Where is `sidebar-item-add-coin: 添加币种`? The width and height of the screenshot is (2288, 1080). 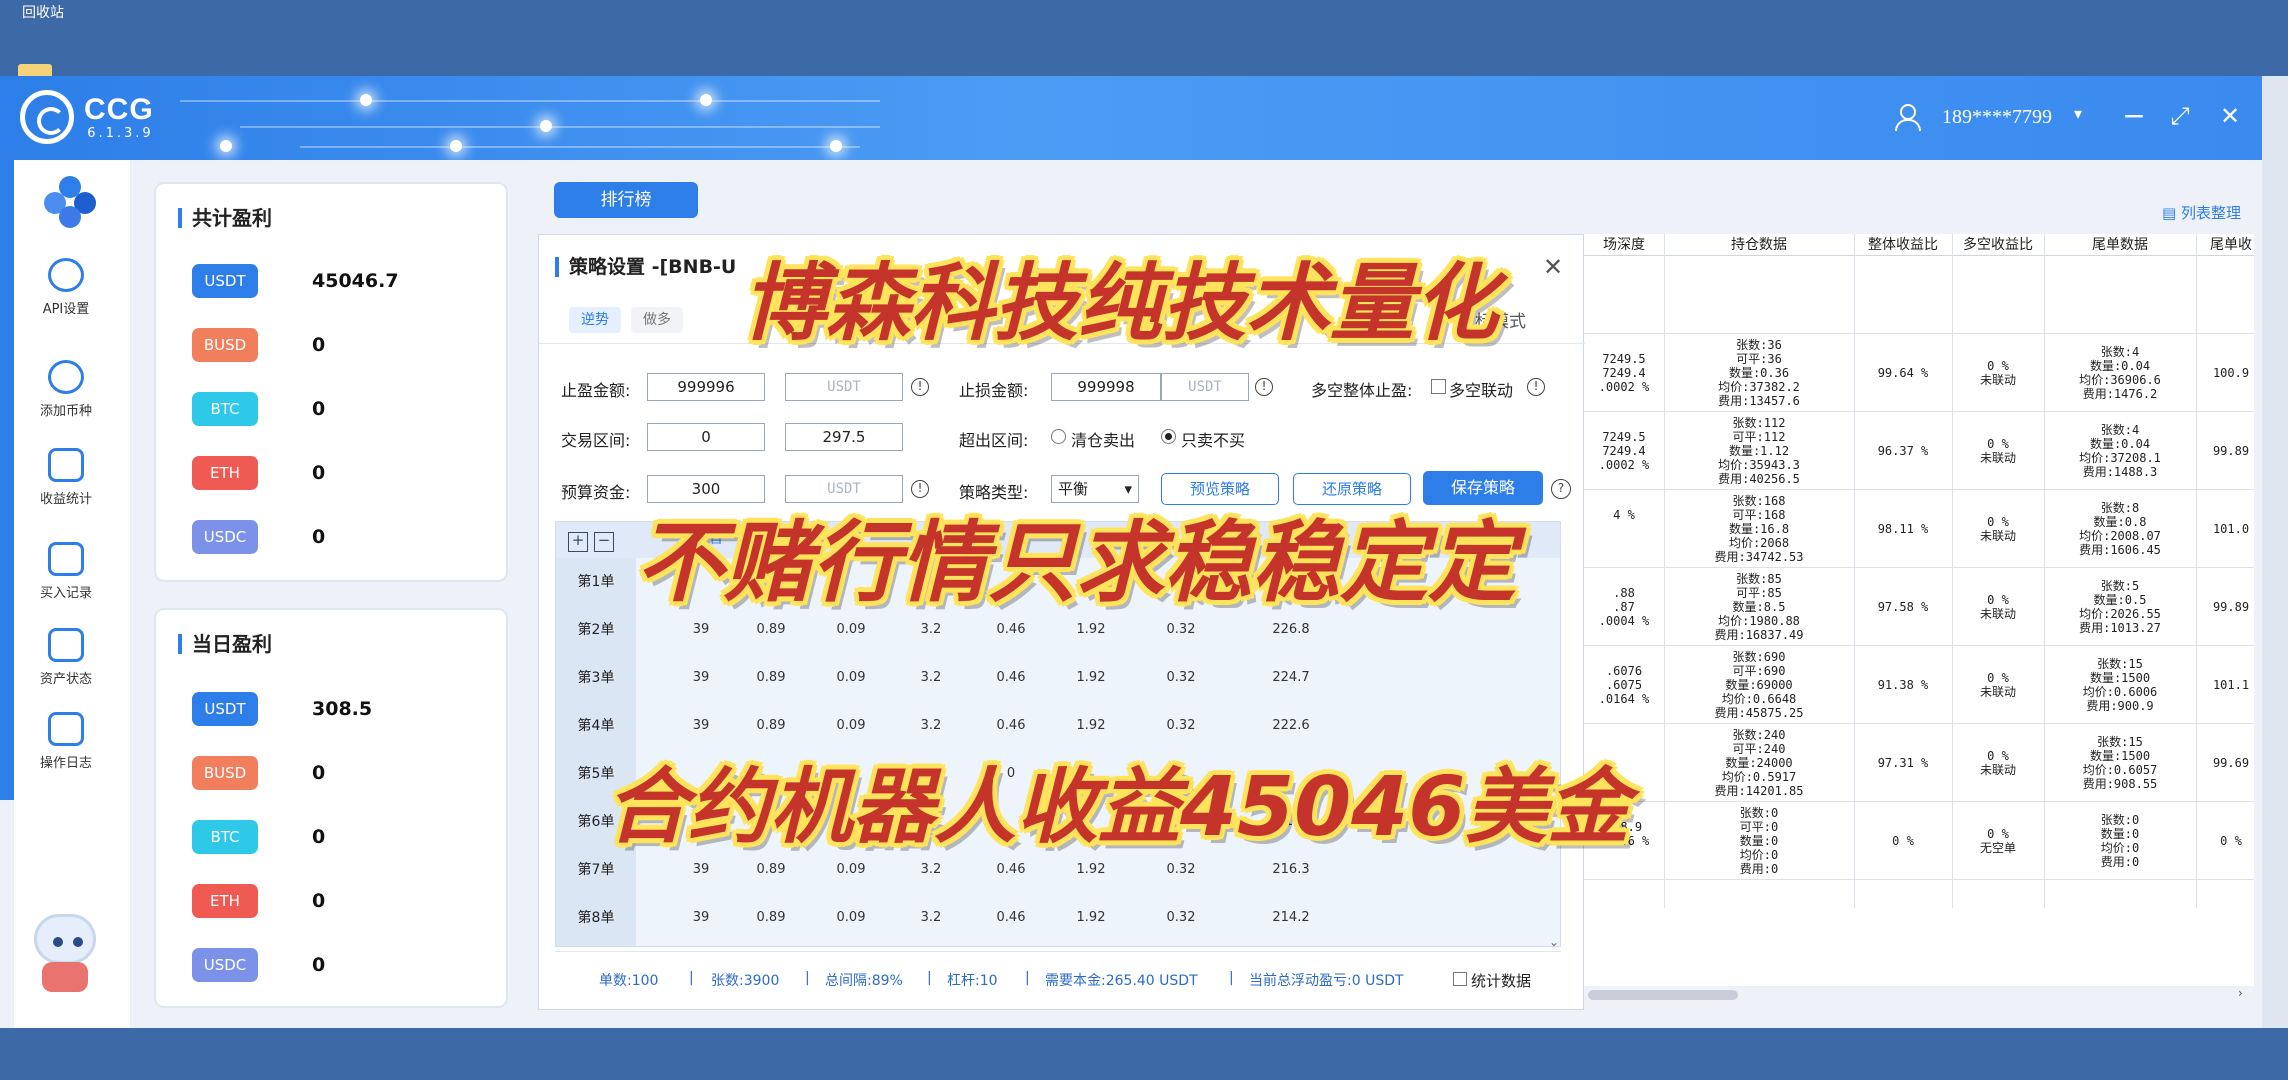
sidebar-item-add-coin: 添加币种 is located at coordinates (66, 389).